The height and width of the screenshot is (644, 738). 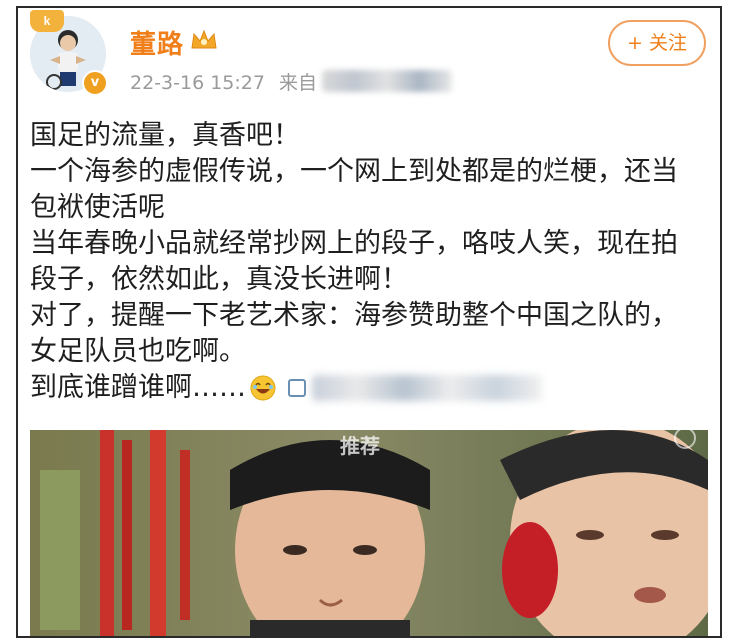 I want to click on post-text-line: 国足的流量，真香吧！, so click(x=165, y=135).